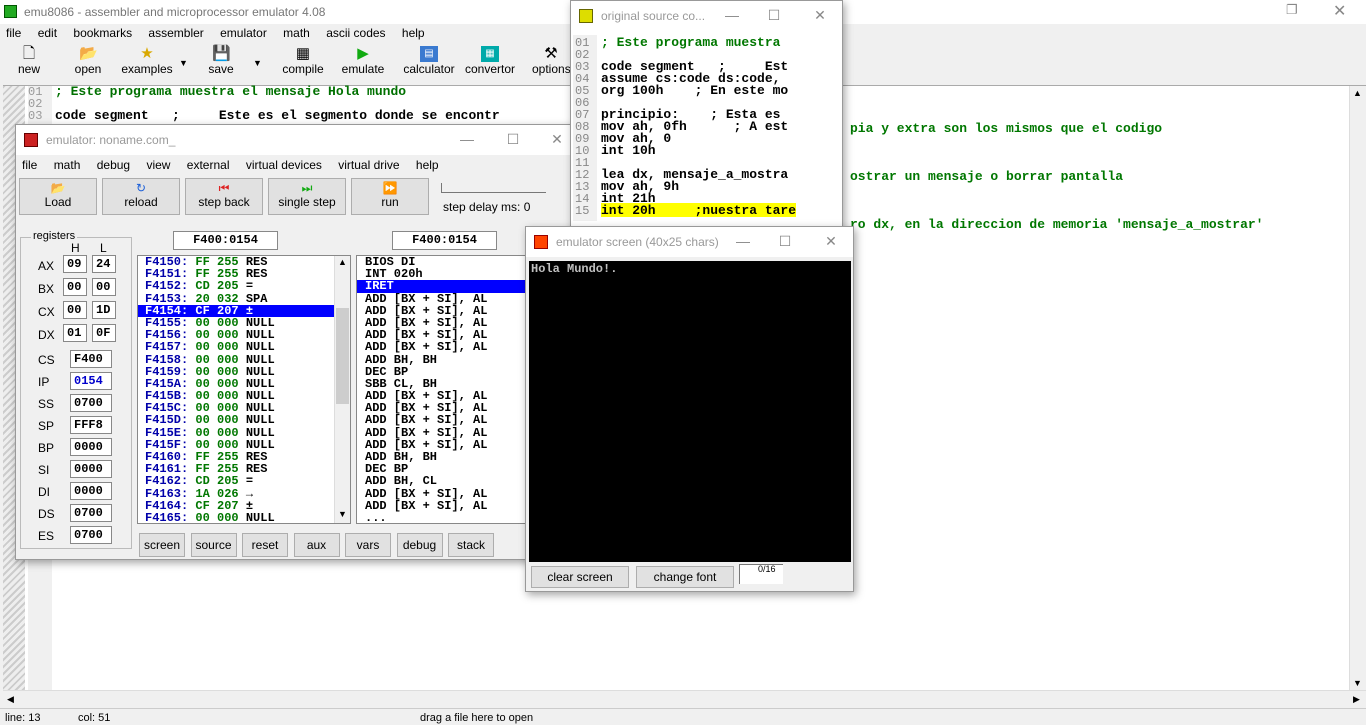 The width and height of the screenshot is (1366, 725). I want to click on register-es: 0700, so click(91, 535).